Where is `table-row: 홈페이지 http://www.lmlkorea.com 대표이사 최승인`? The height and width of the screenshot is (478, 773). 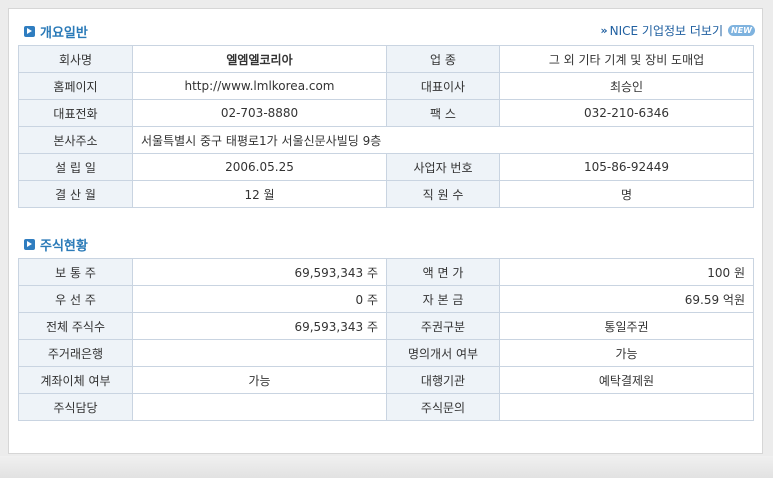
table-row: 홈페이지 http://www.lmlkorea.com 대표이사 최승인 is located at coordinates (386, 86).